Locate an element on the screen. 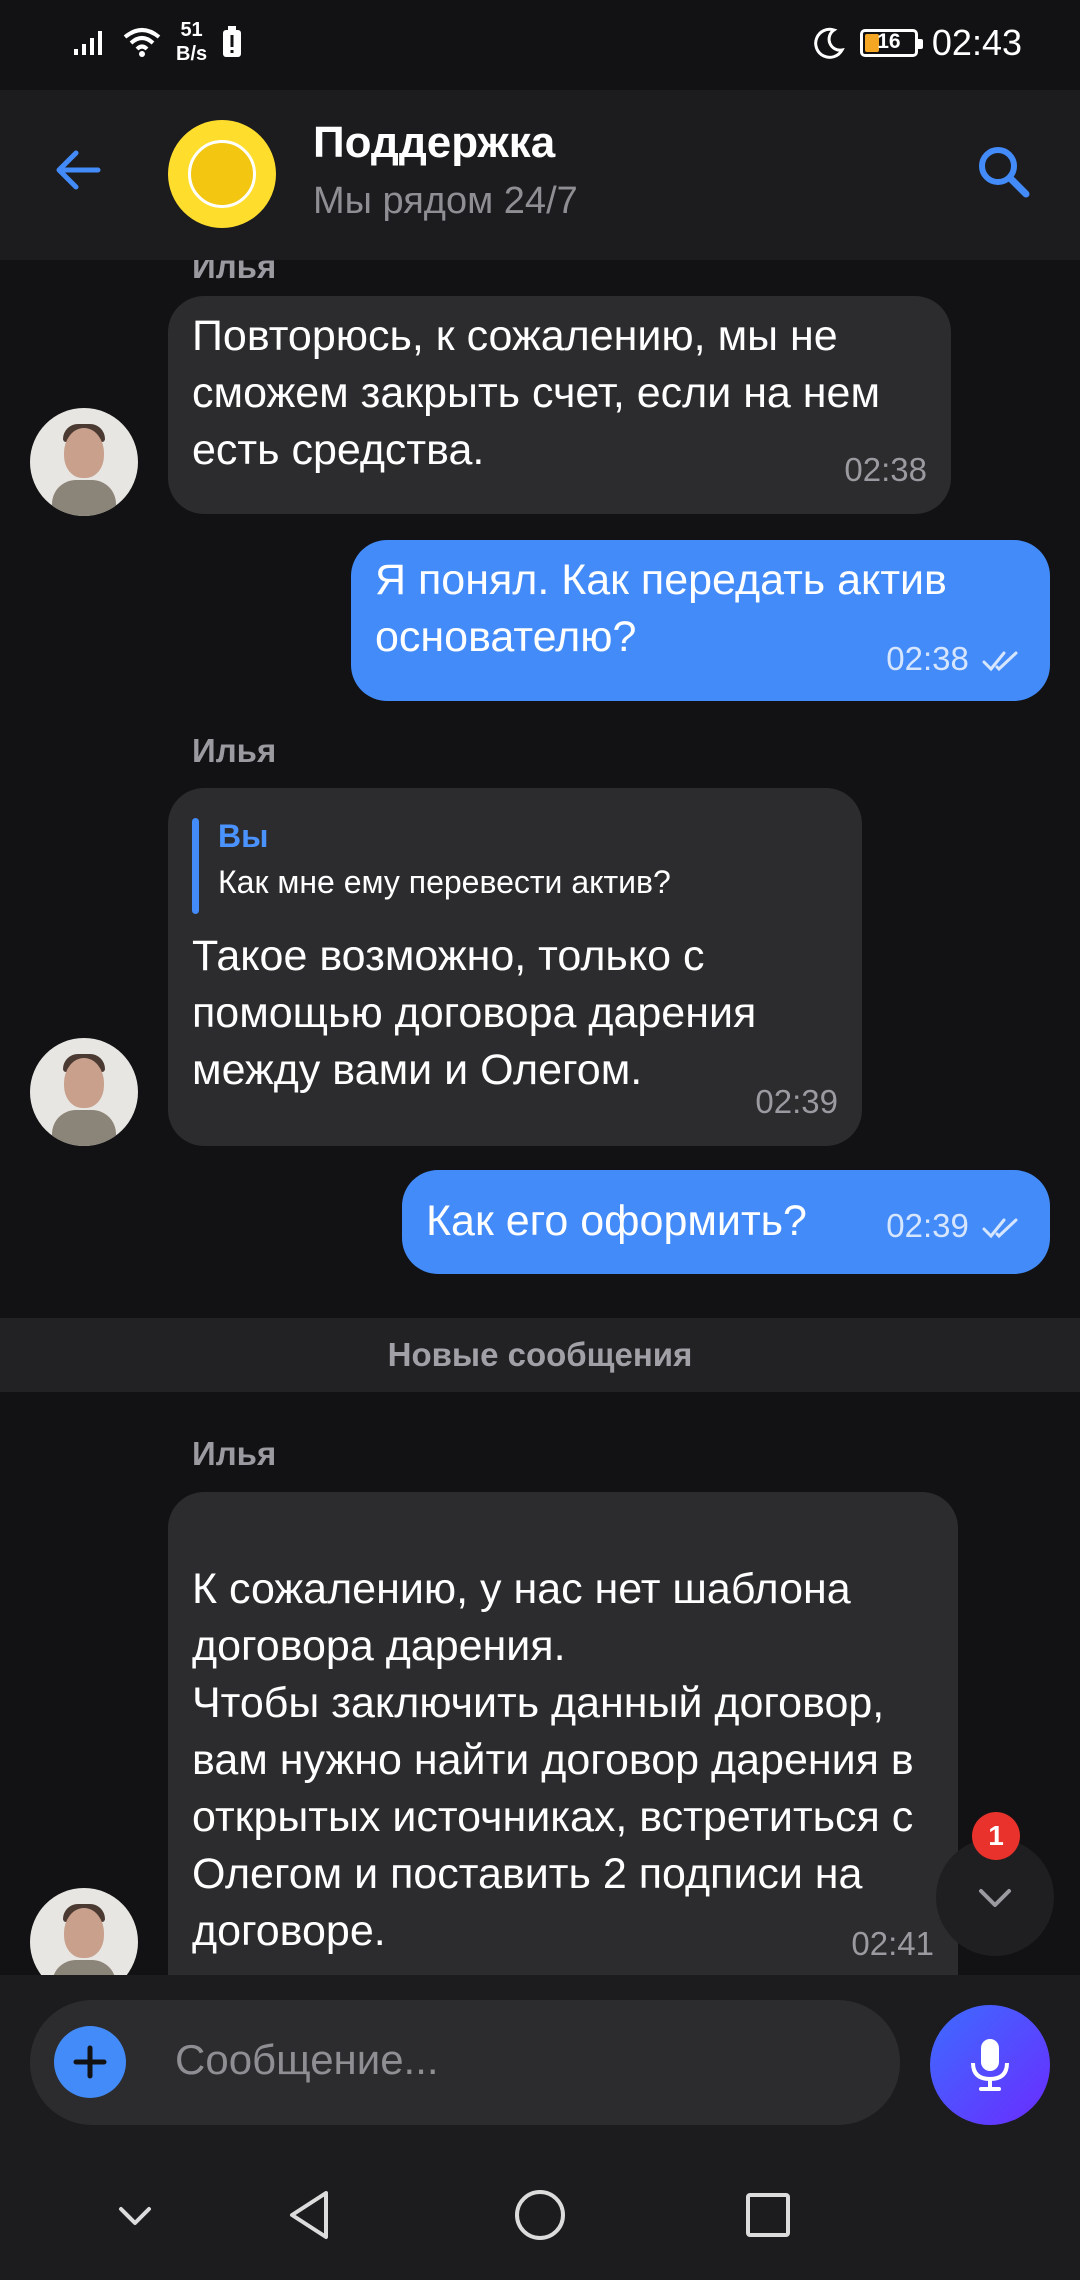 The width and height of the screenshot is (1080, 2280). back-button is located at coordinates (78, 172).